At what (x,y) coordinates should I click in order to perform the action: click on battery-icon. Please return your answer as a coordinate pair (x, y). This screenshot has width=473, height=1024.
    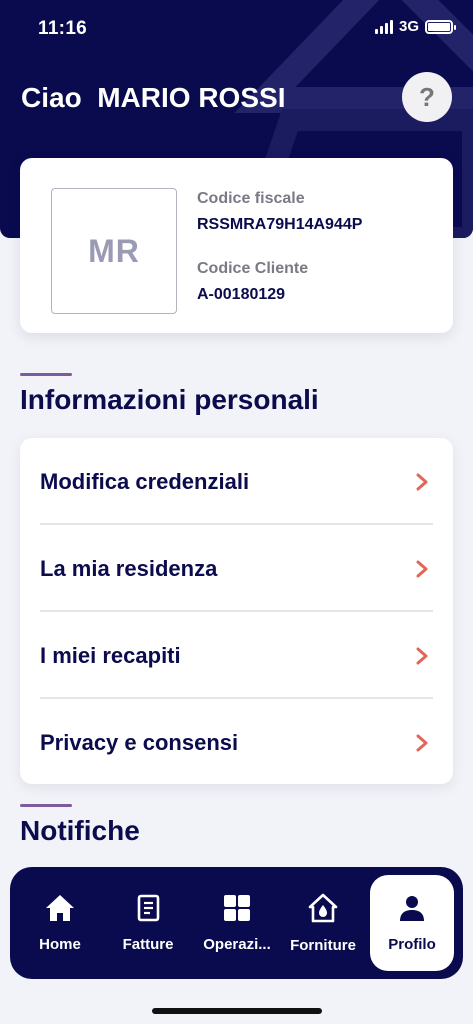
    Looking at the image, I should click on (440, 26).